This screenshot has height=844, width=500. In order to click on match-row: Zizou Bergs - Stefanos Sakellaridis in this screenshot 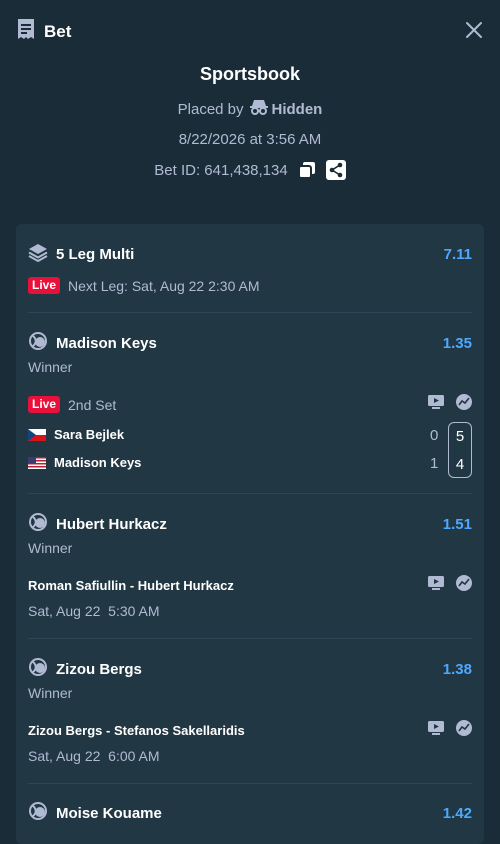, I will do `click(250, 730)`.